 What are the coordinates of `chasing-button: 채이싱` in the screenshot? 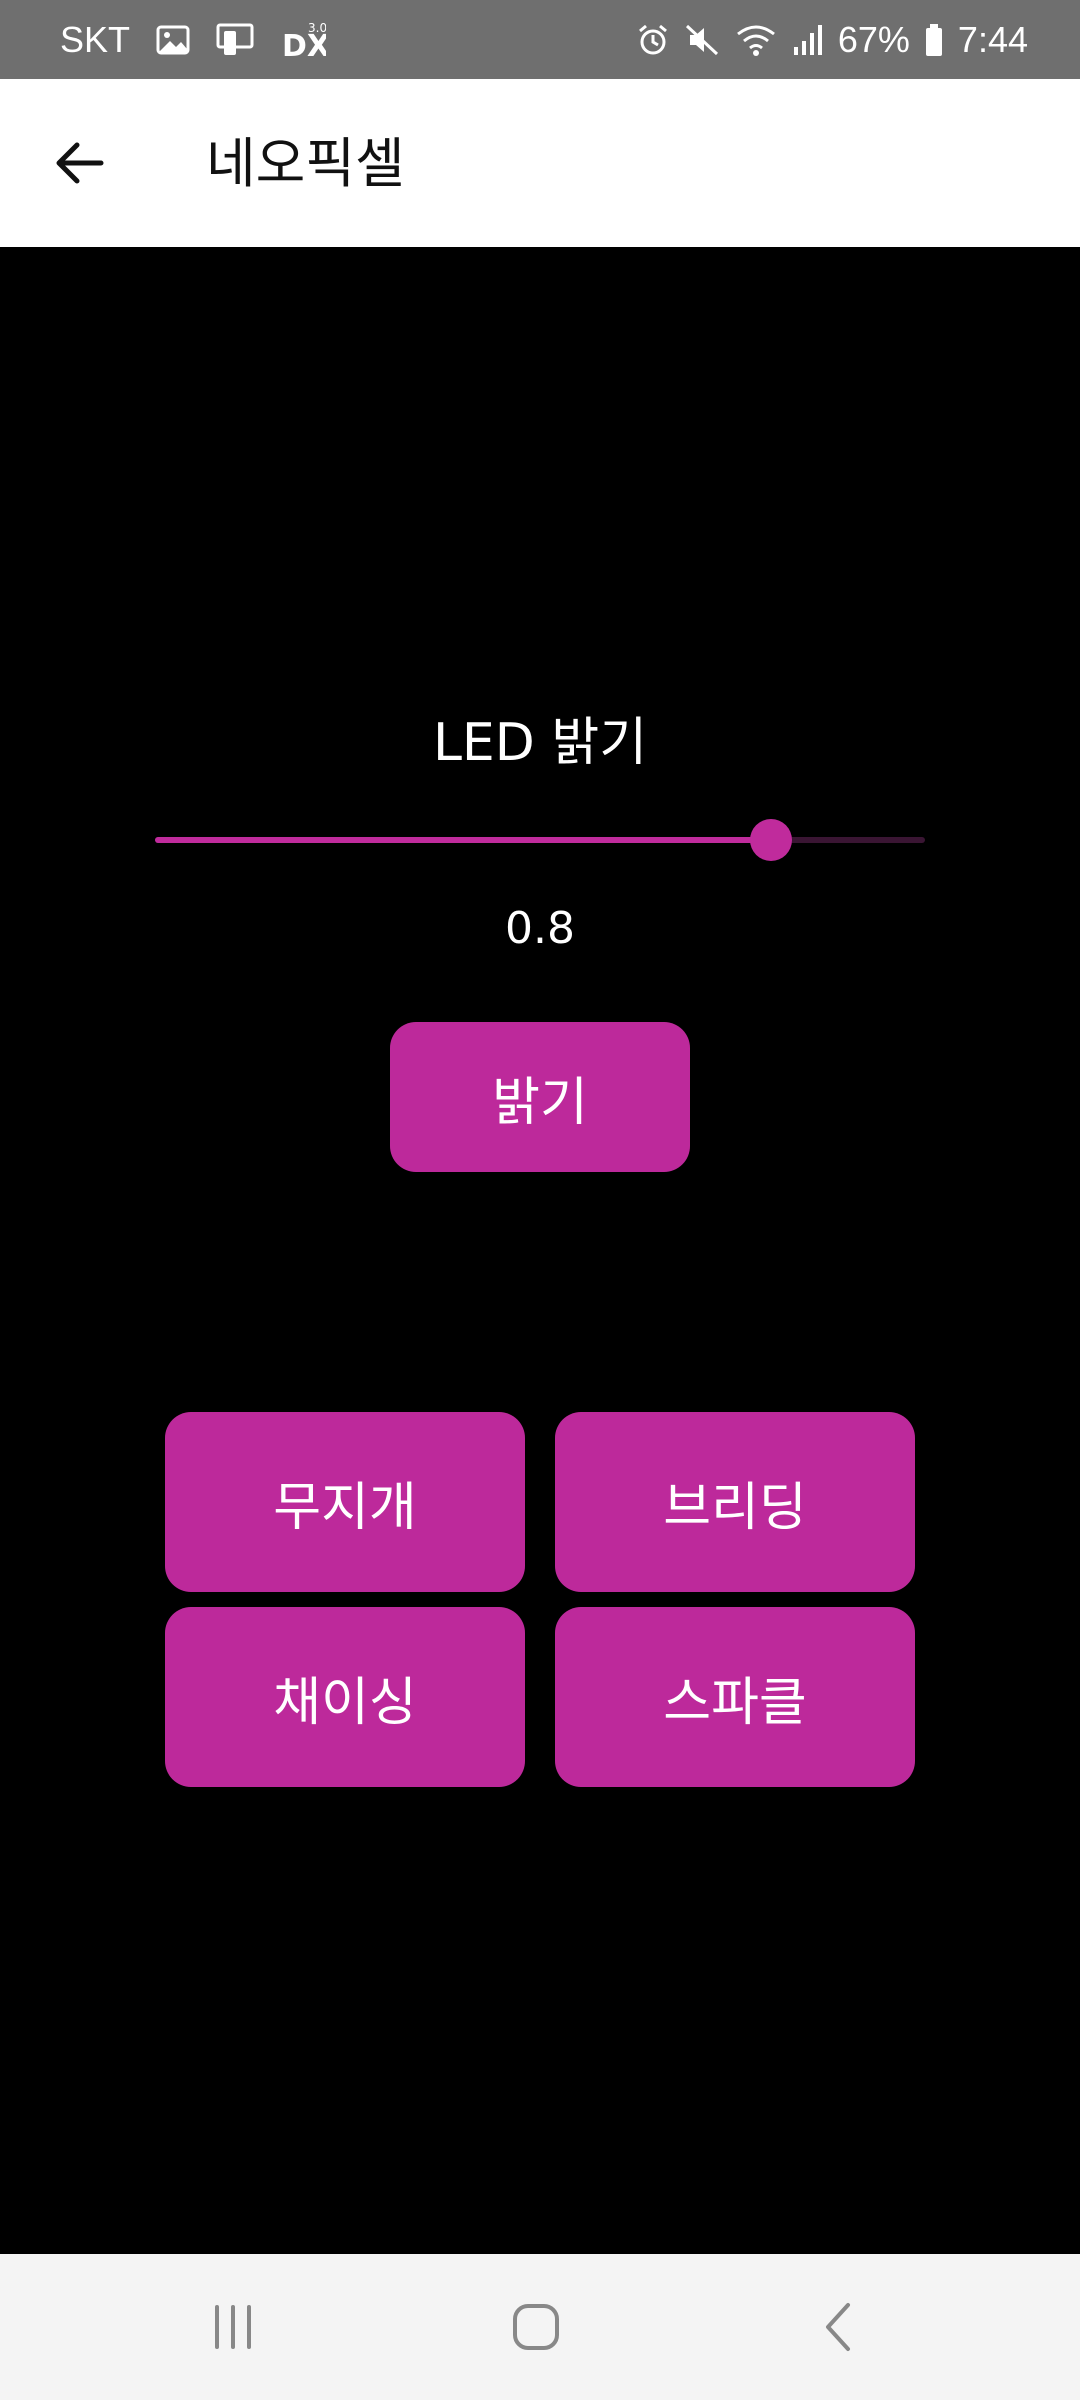 It's located at (345, 1697).